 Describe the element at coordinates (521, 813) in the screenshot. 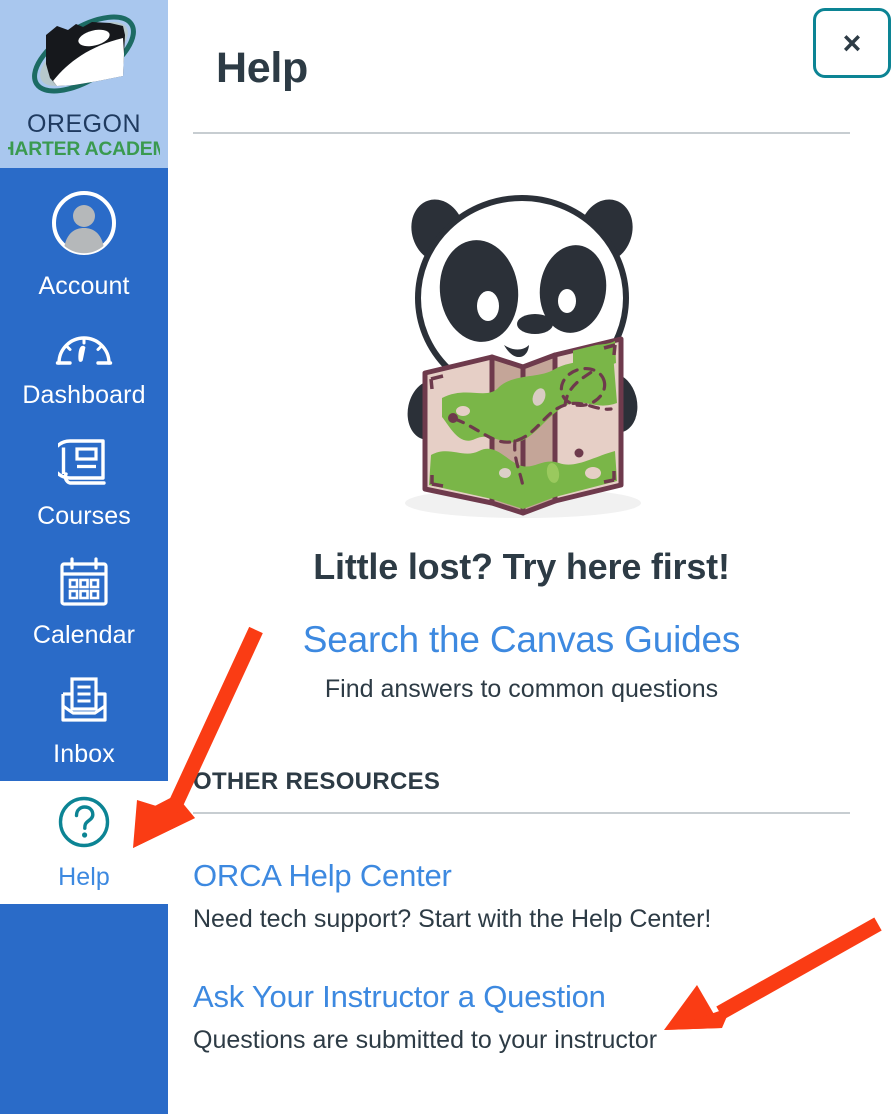

I see `other-resources-divider` at that location.